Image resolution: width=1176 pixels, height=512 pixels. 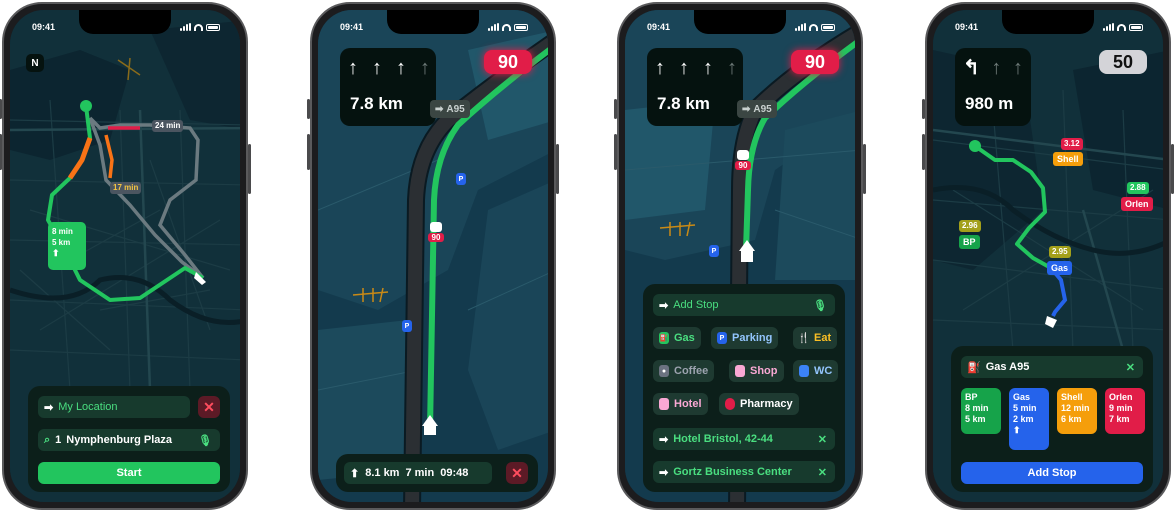 What do you see at coordinates (355, 473) in the screenshot?
I see `arrow-up-icon: ⬆` at bounding box center [355, 473].